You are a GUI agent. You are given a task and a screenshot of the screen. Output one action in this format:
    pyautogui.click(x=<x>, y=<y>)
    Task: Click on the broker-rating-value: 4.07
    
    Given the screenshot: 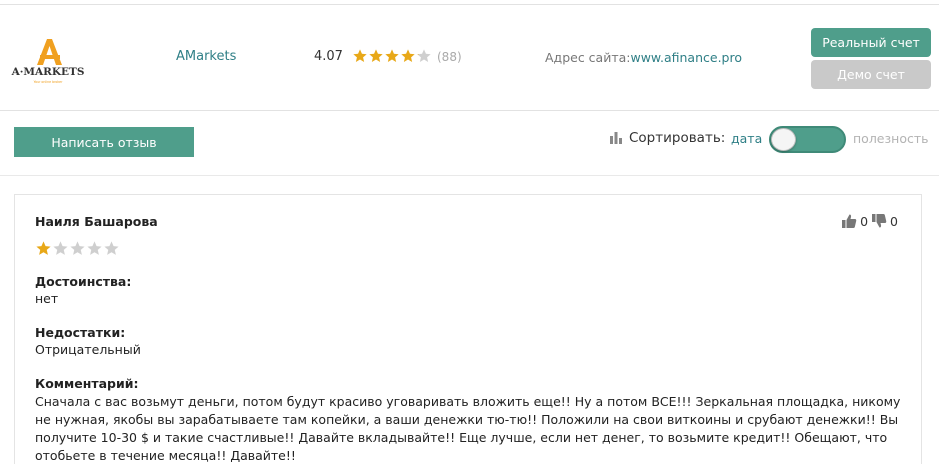 What is the action you would take?
    pyautogui.click(x=328, y=56)
    